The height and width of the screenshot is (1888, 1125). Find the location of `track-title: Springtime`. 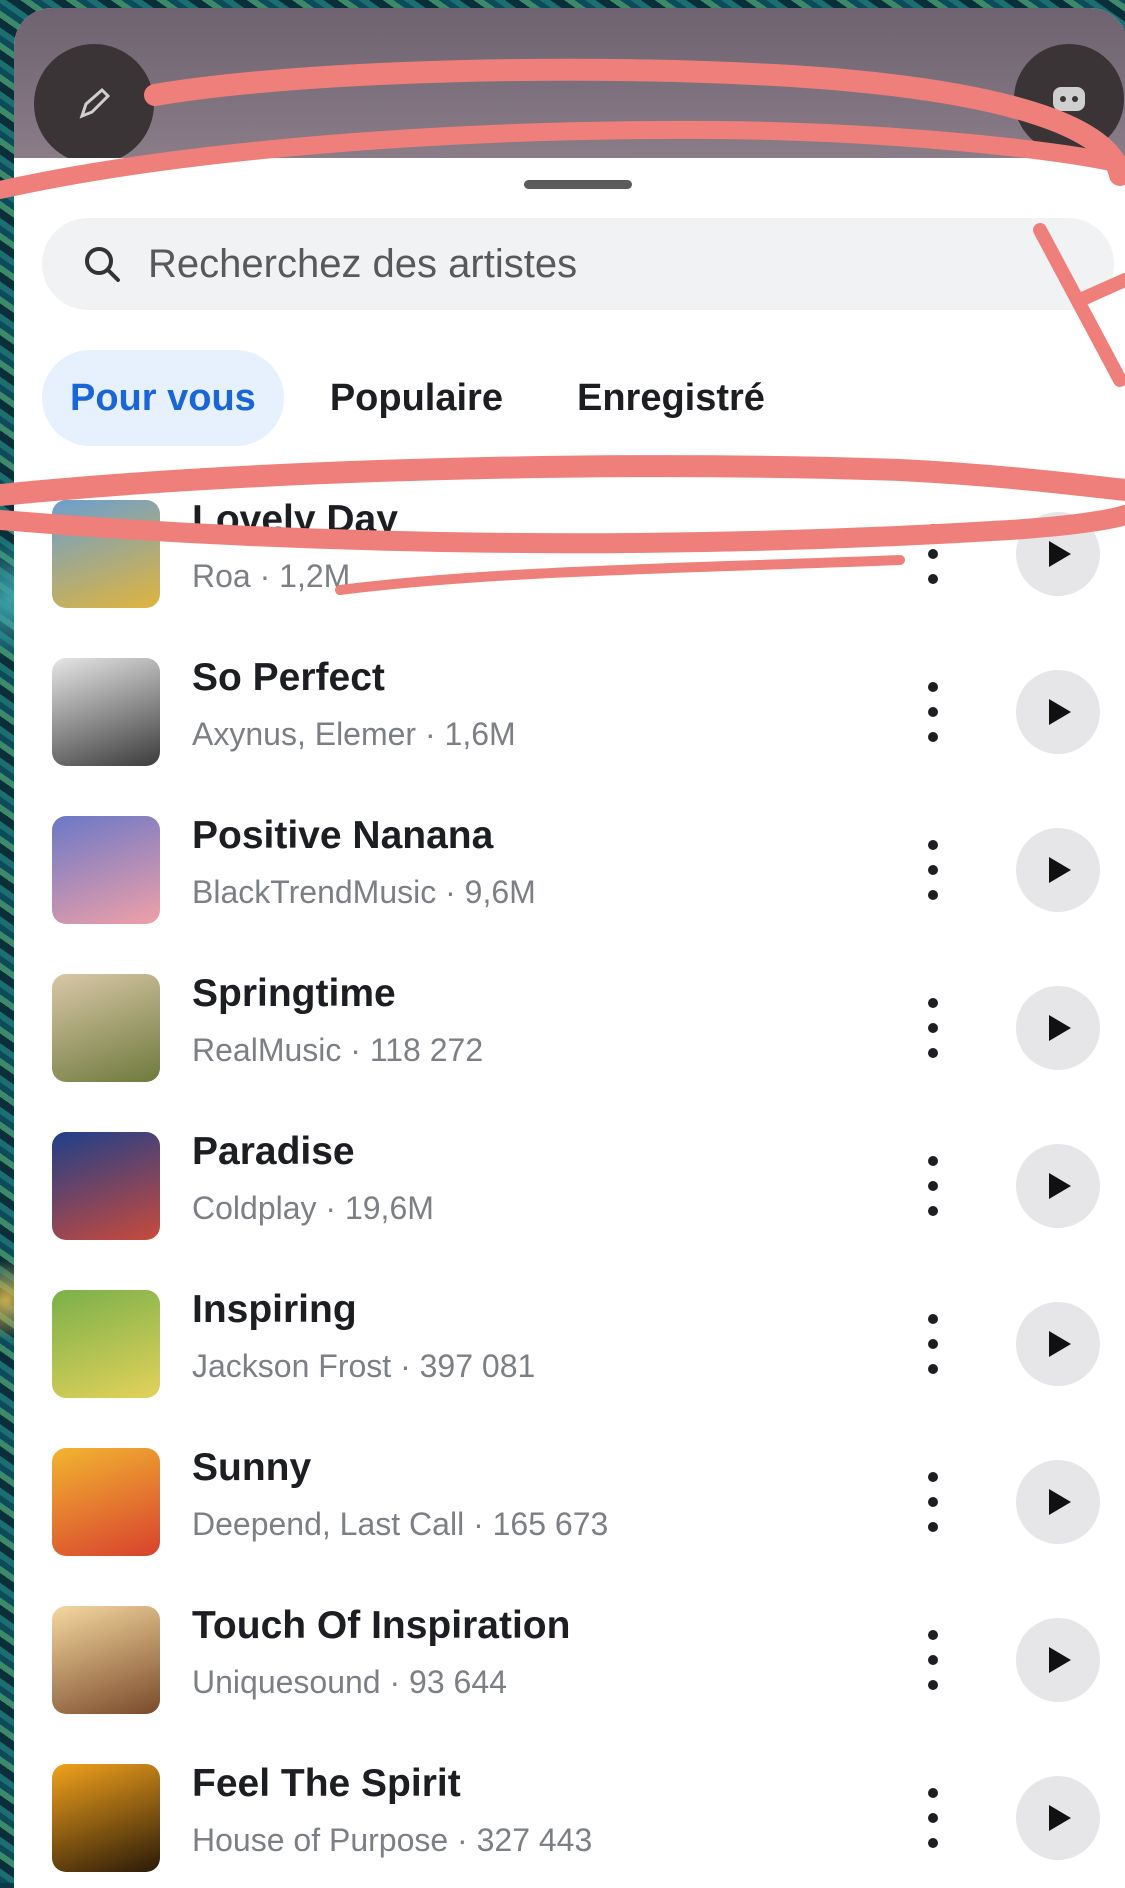

track-title: Springtime is located at coordinates (294, 993).